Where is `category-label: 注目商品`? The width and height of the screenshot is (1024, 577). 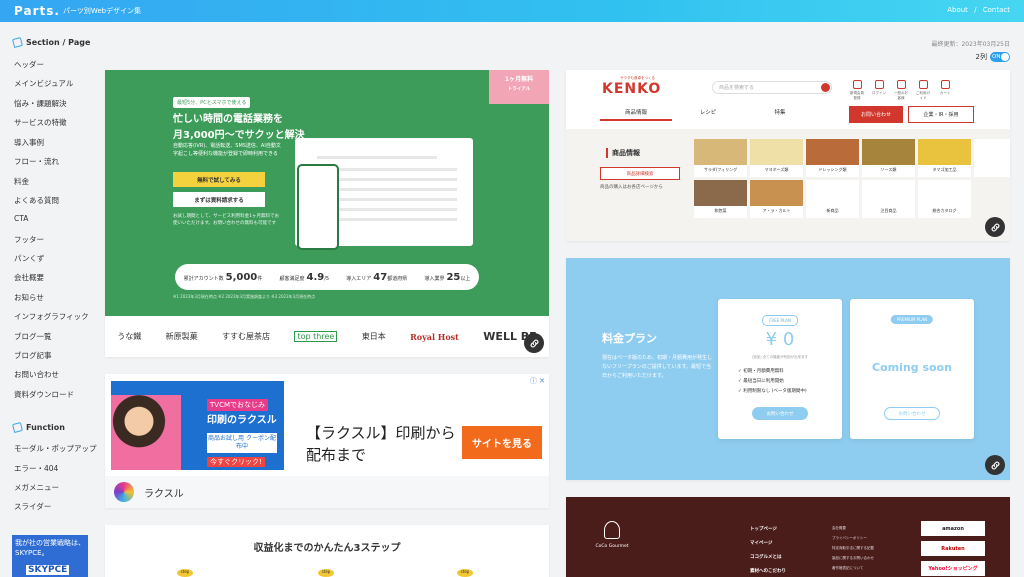 category-label: 注目商品 is located at coordinates (888, 210).